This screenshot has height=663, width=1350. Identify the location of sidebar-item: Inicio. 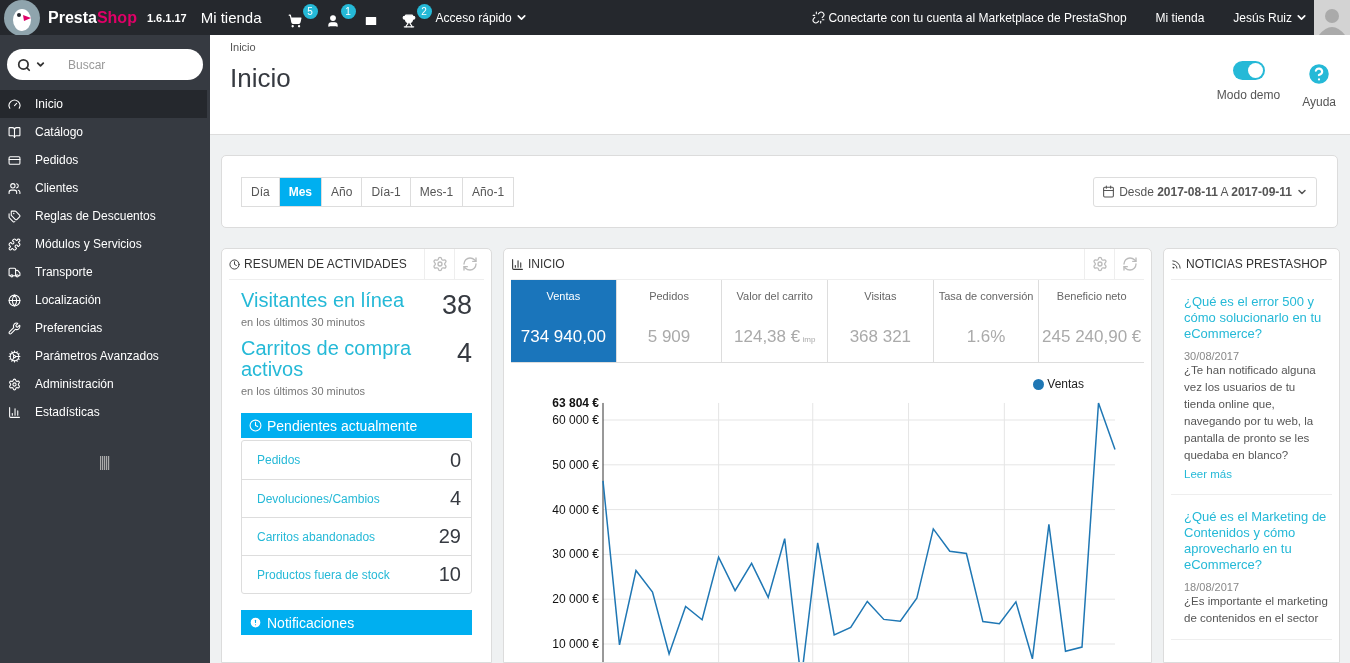
(103, 104).